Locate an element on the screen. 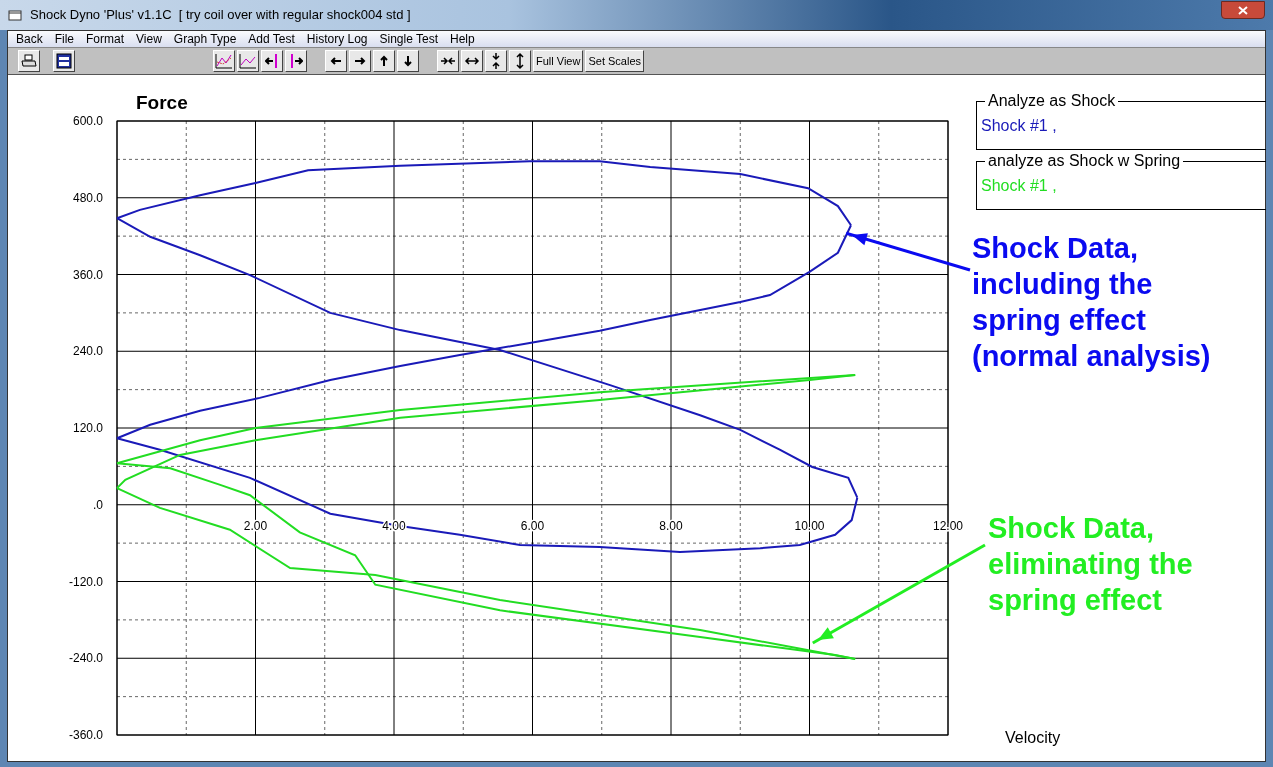  down-arrow-icon is located at coordinates (408, 61).